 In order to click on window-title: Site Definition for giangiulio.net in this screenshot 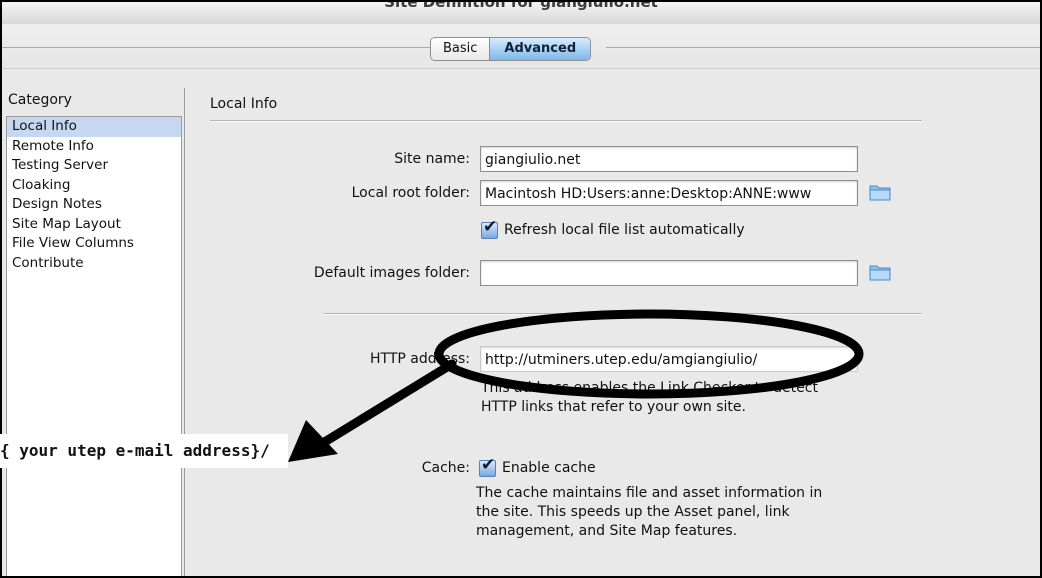, I will do `click(521, 5)`.